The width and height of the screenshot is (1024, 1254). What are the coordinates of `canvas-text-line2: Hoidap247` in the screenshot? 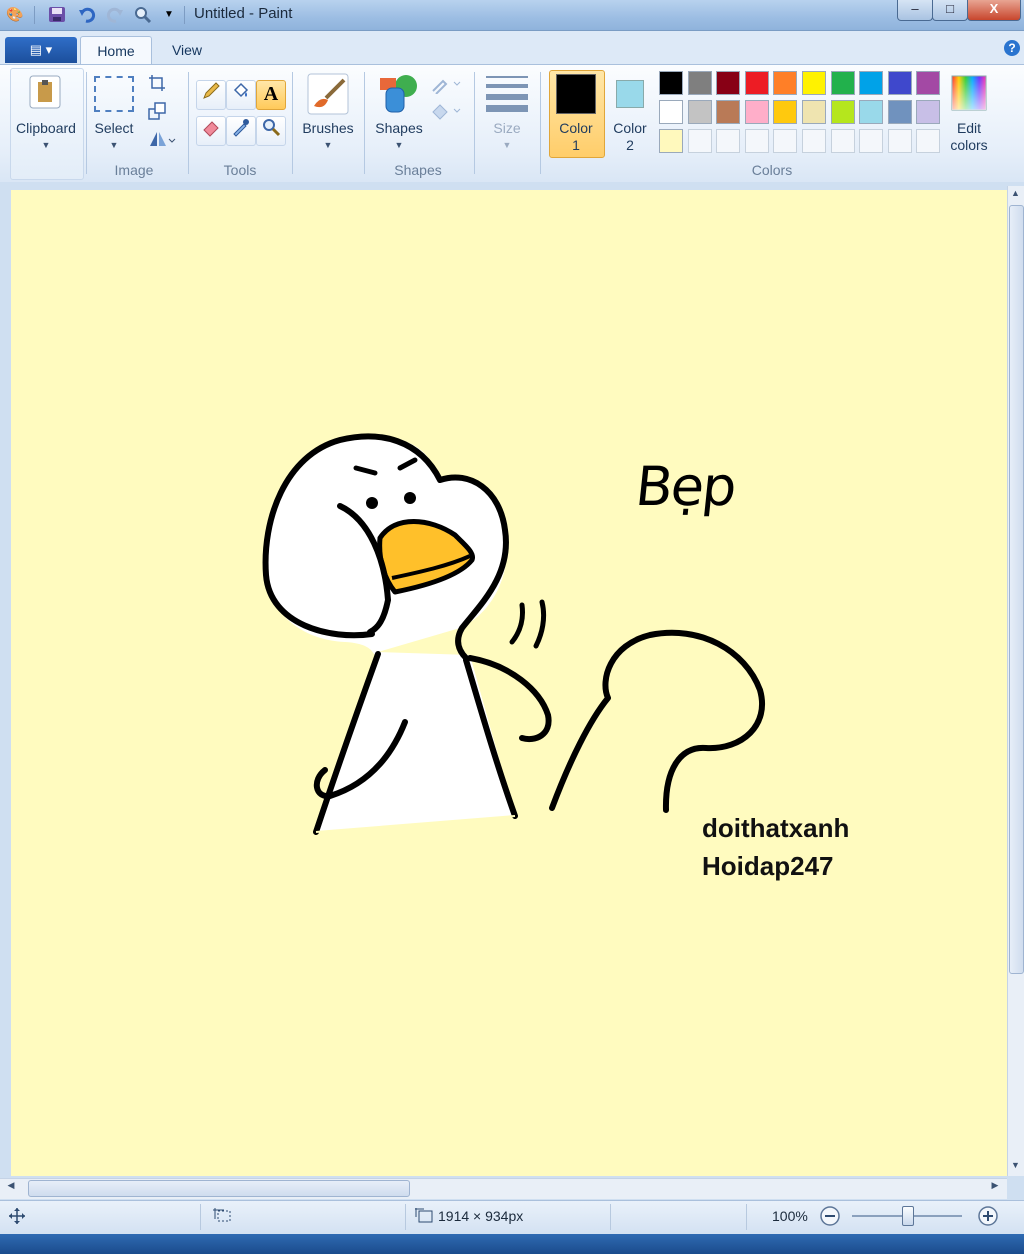 It's located at (768, 866).